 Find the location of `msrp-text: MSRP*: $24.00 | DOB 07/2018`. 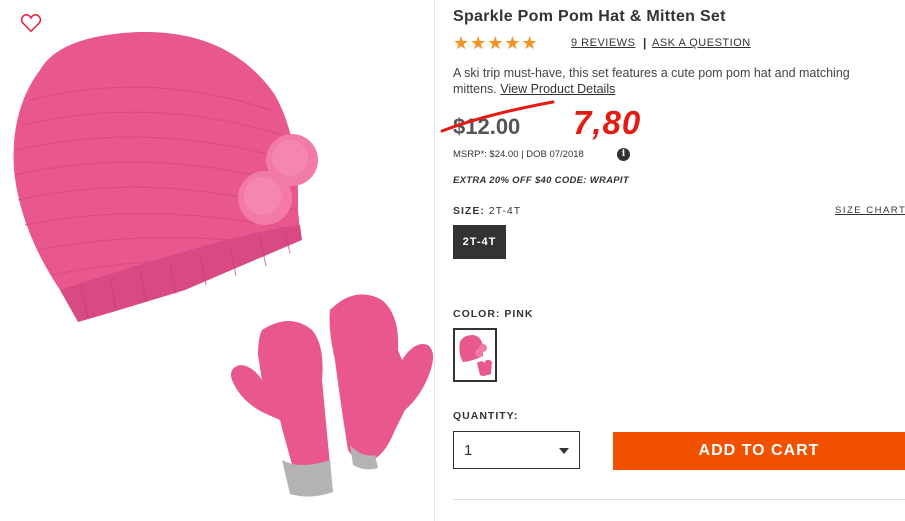

msrp-text: MSRP*: $24.00 | DOB 07/2018 is located at coordinates (518, 154).